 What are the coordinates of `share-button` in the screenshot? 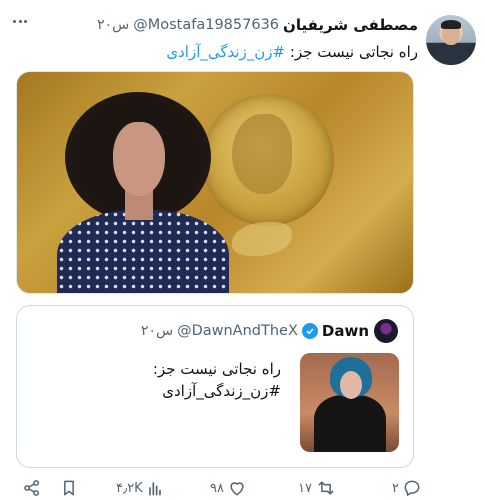 It's located at (32, 488).